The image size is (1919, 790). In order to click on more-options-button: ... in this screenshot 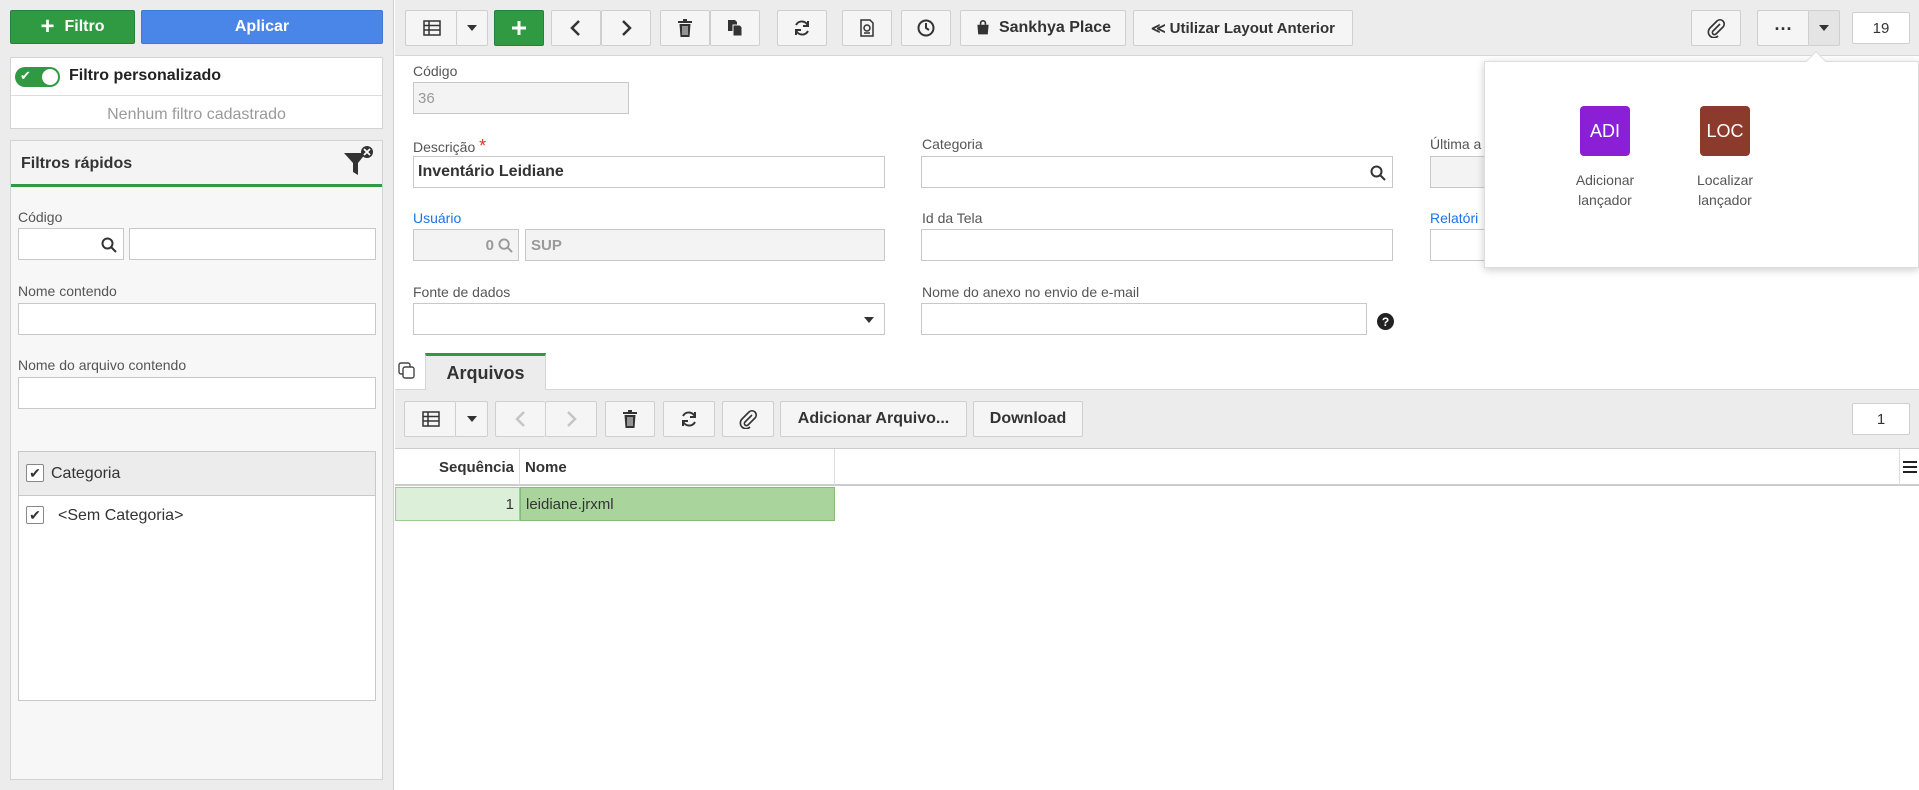, I will do `click(1783, 28)`.